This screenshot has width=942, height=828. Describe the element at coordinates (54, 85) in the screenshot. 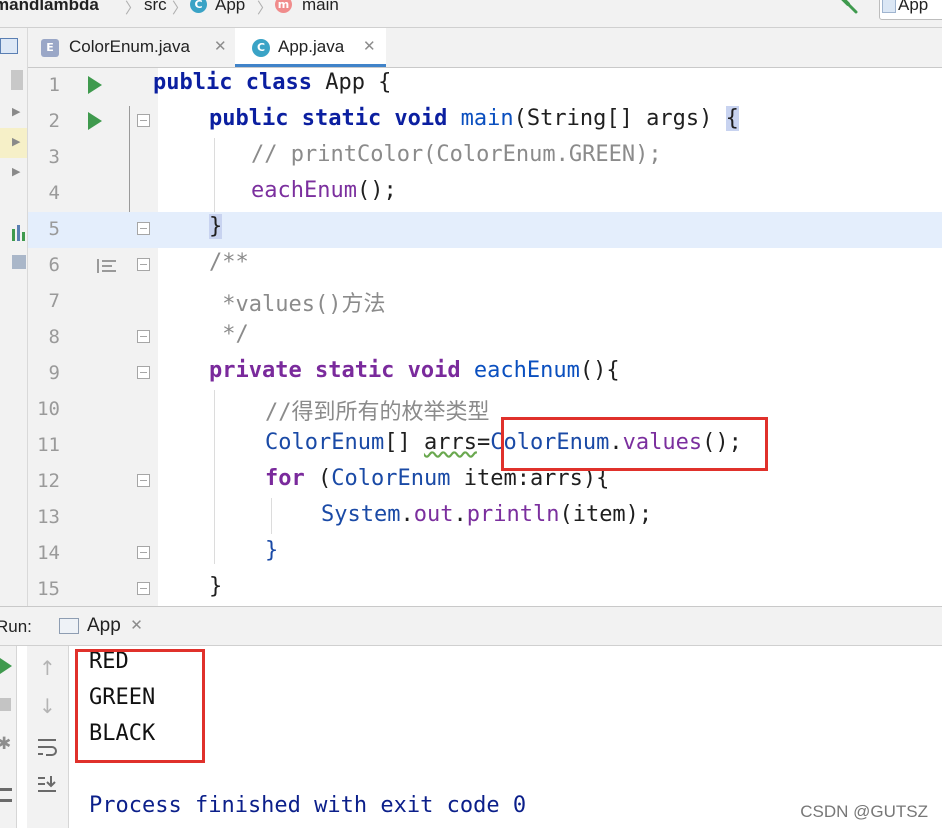

I see `line-number: 1` at that location.